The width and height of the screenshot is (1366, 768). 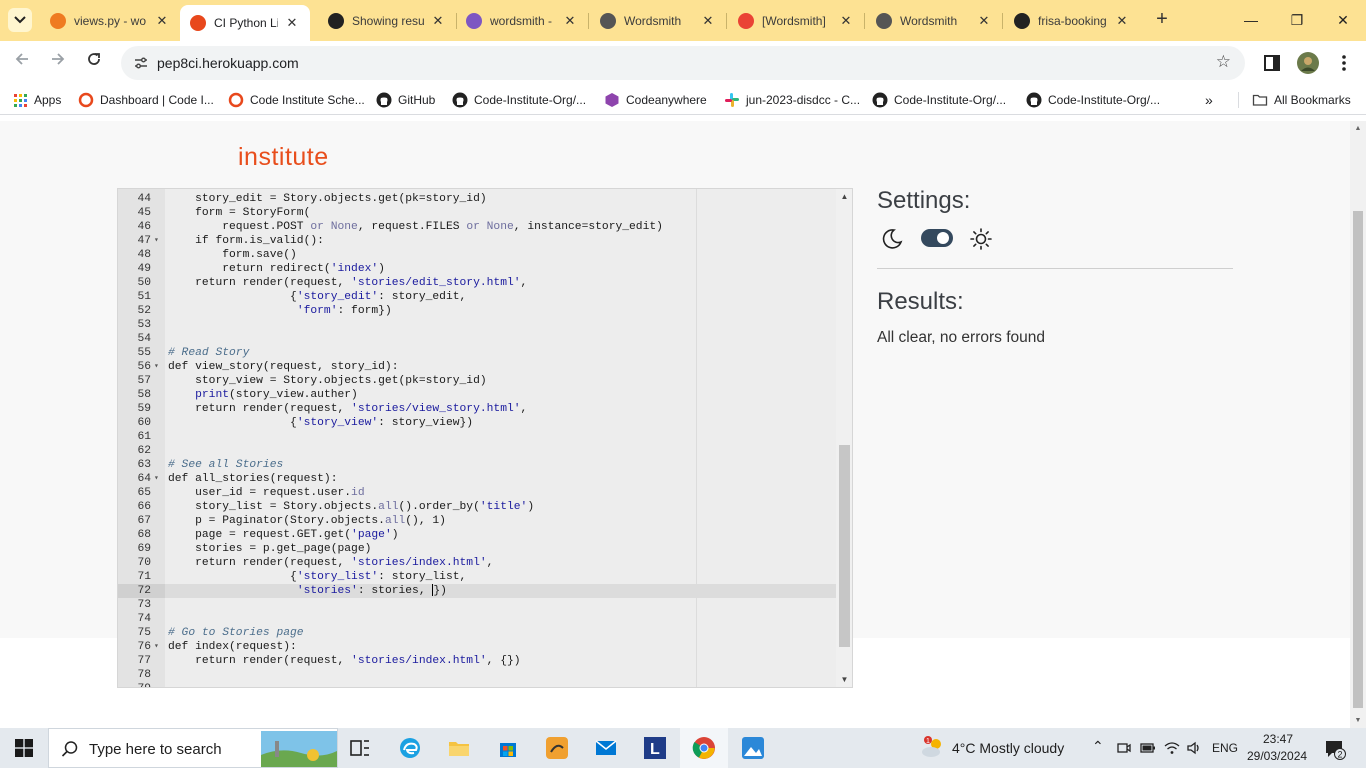 What do you see at coordinates (478, 339) in the screenshot?
I see `code-line: 54` at bounding box center [478, 339].